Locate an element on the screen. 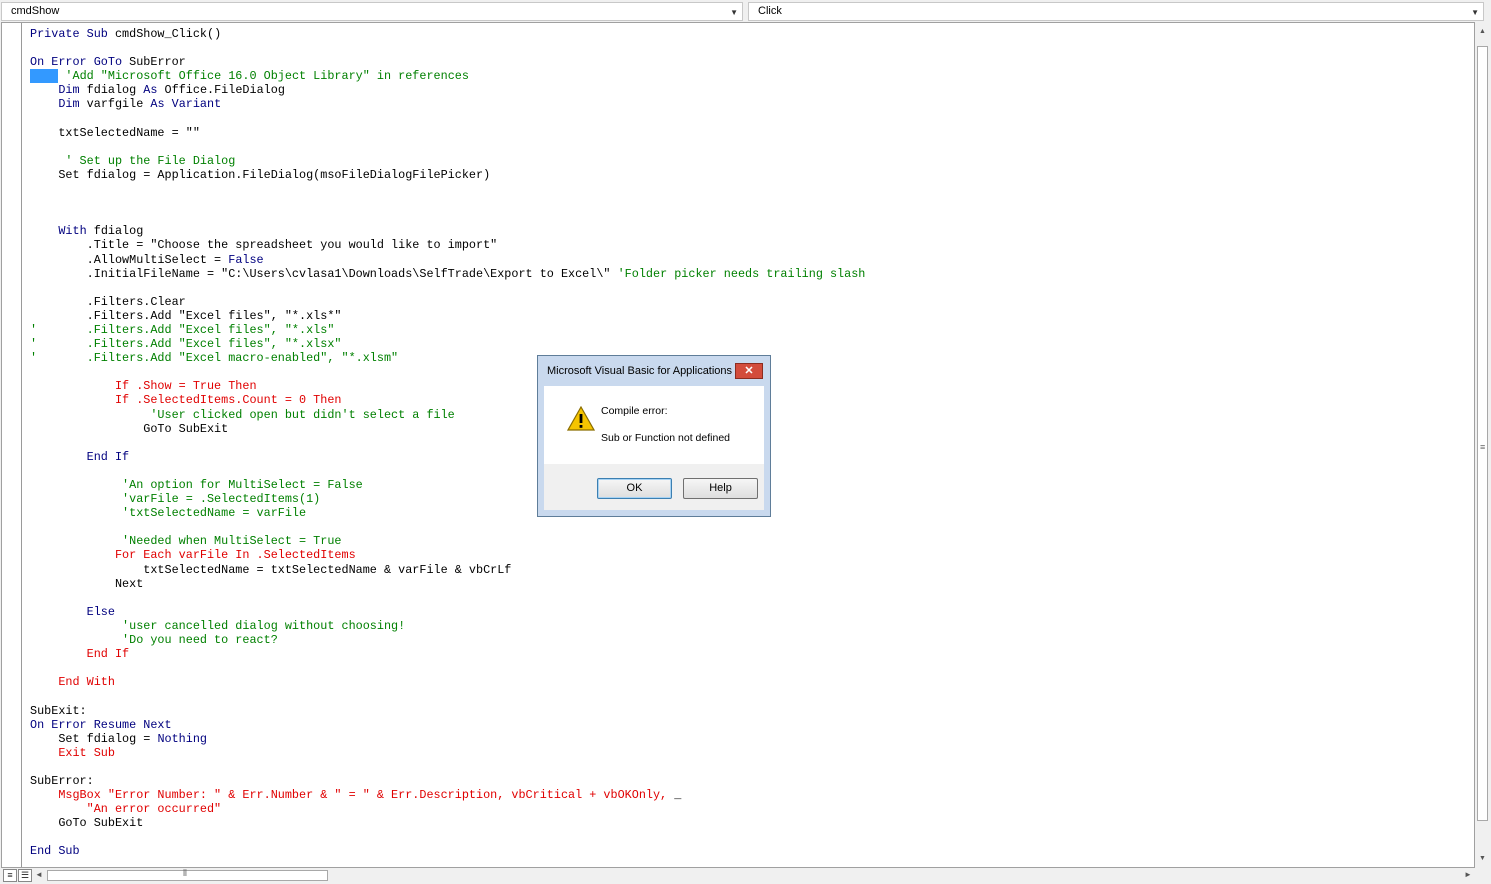  code-line: 'user cancelled dialog without choosing! is located at coordinates (752, 626).